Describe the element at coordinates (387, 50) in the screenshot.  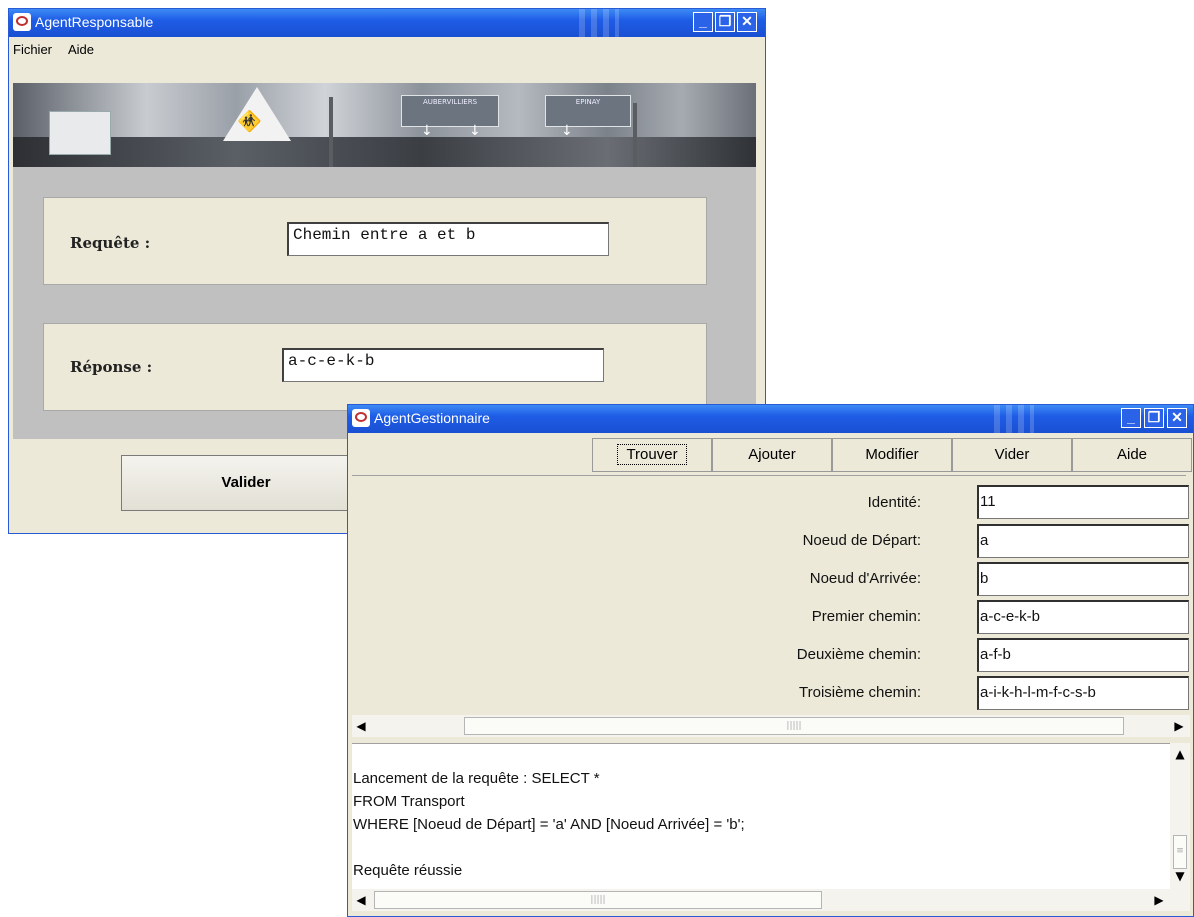
I see `menu-bar: Fichier Aide` at that location.